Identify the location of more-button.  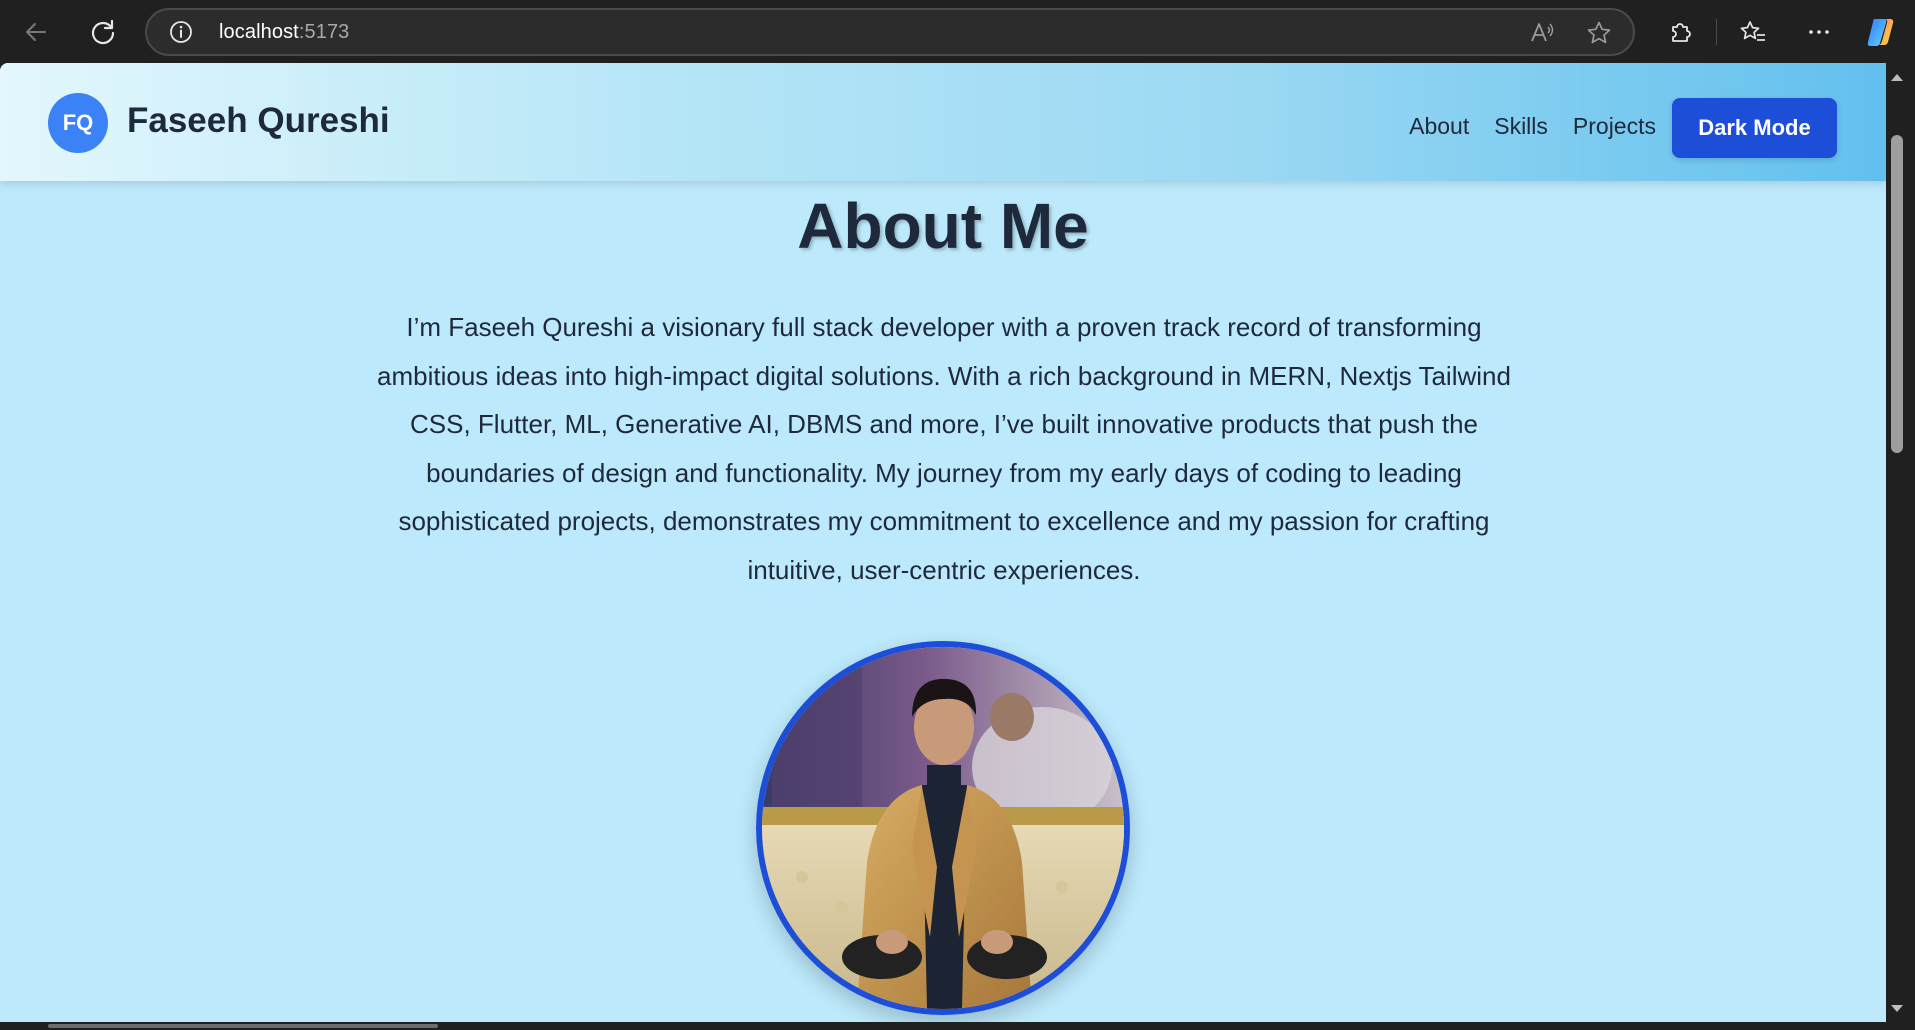
(1819, 32).